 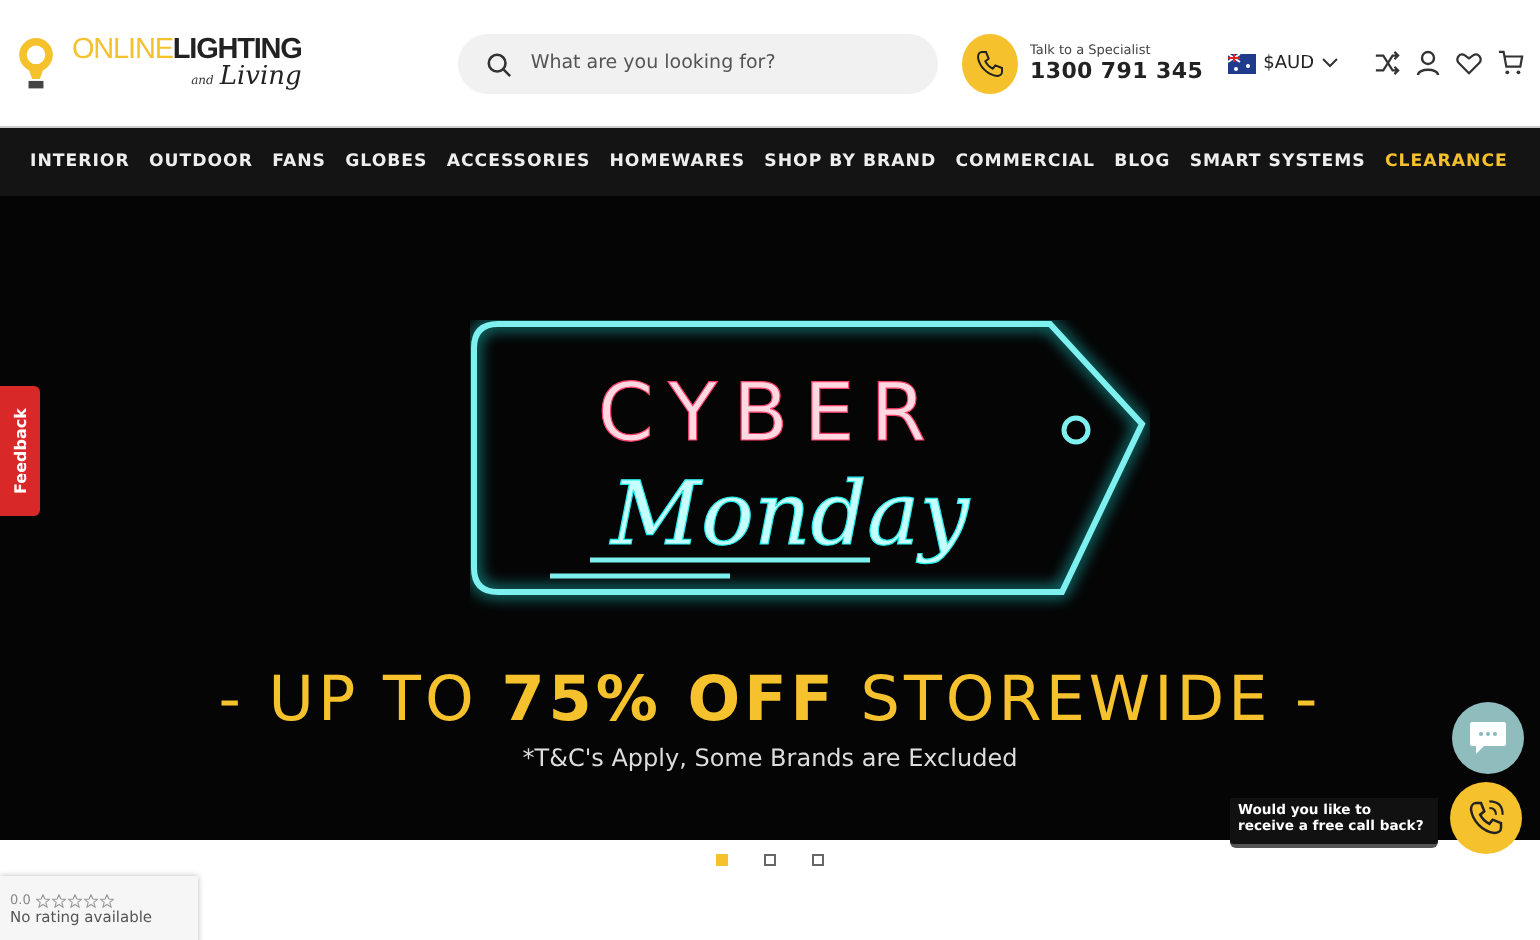 What do you see at coordinates (698, 63) in the screenshot?
I see `search-field: What are you looking for?` at bounding box center [698, 63].